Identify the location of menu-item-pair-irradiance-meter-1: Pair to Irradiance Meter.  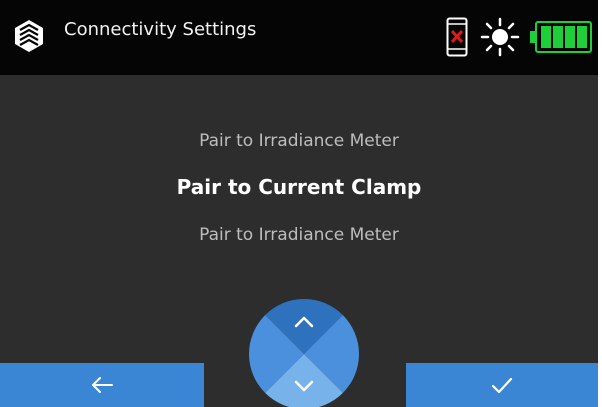
(299, 141).